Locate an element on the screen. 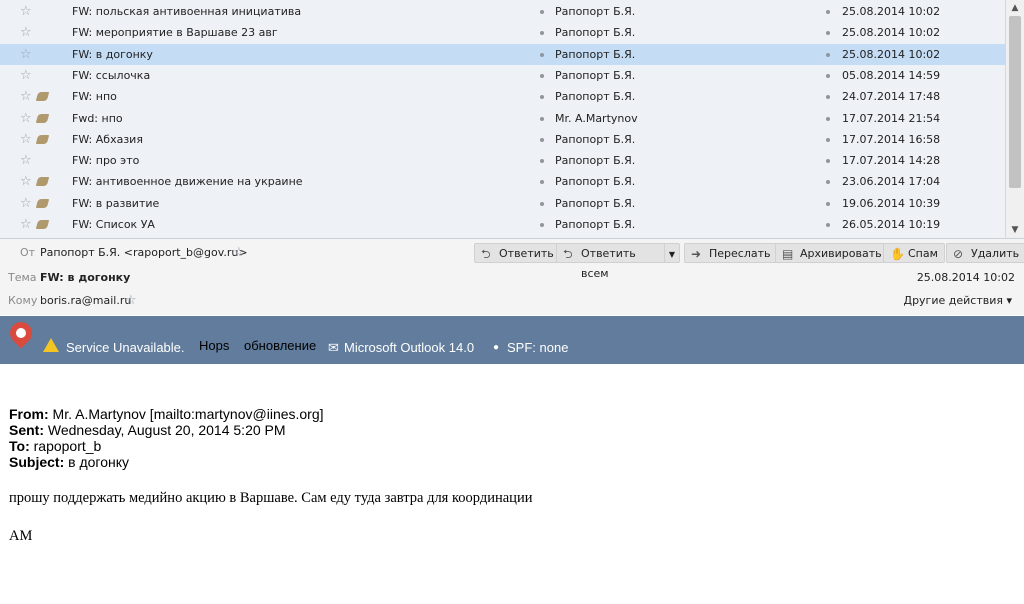 The height and width of the screenshot is (604, 1024). message-date: 17.07.2014 16:58 is located at coordinates (891, 139).